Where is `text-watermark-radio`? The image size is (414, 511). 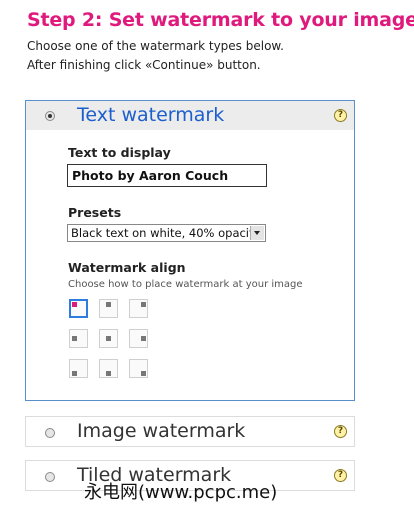
text-watermark-radio is located at coordinates (50, 116).